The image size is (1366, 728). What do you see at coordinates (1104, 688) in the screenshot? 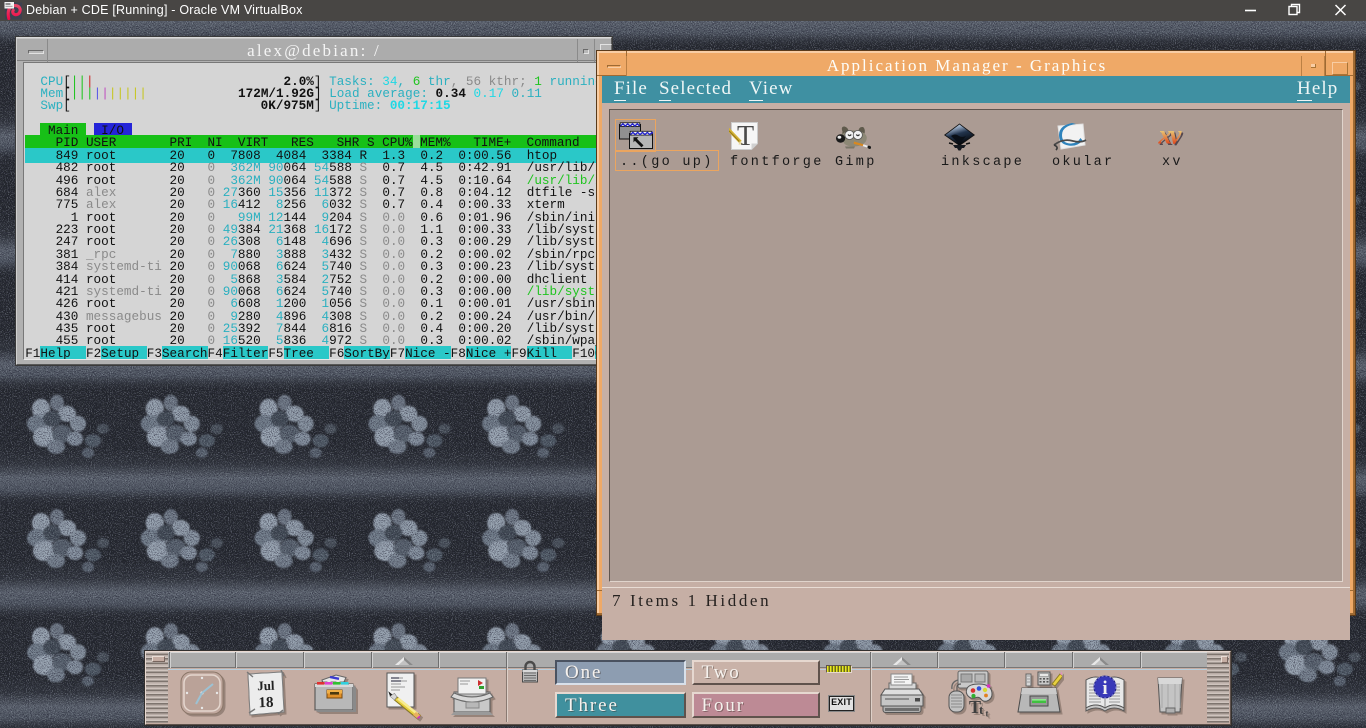
I see `svg-text: i` at bounding box center [1104, 688].